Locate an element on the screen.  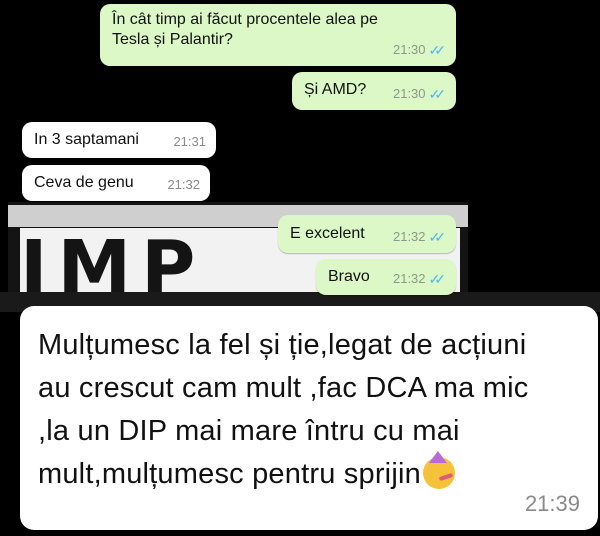
incoming-message: Ceva de genu 21:32 is located at coordinates (116, 183).